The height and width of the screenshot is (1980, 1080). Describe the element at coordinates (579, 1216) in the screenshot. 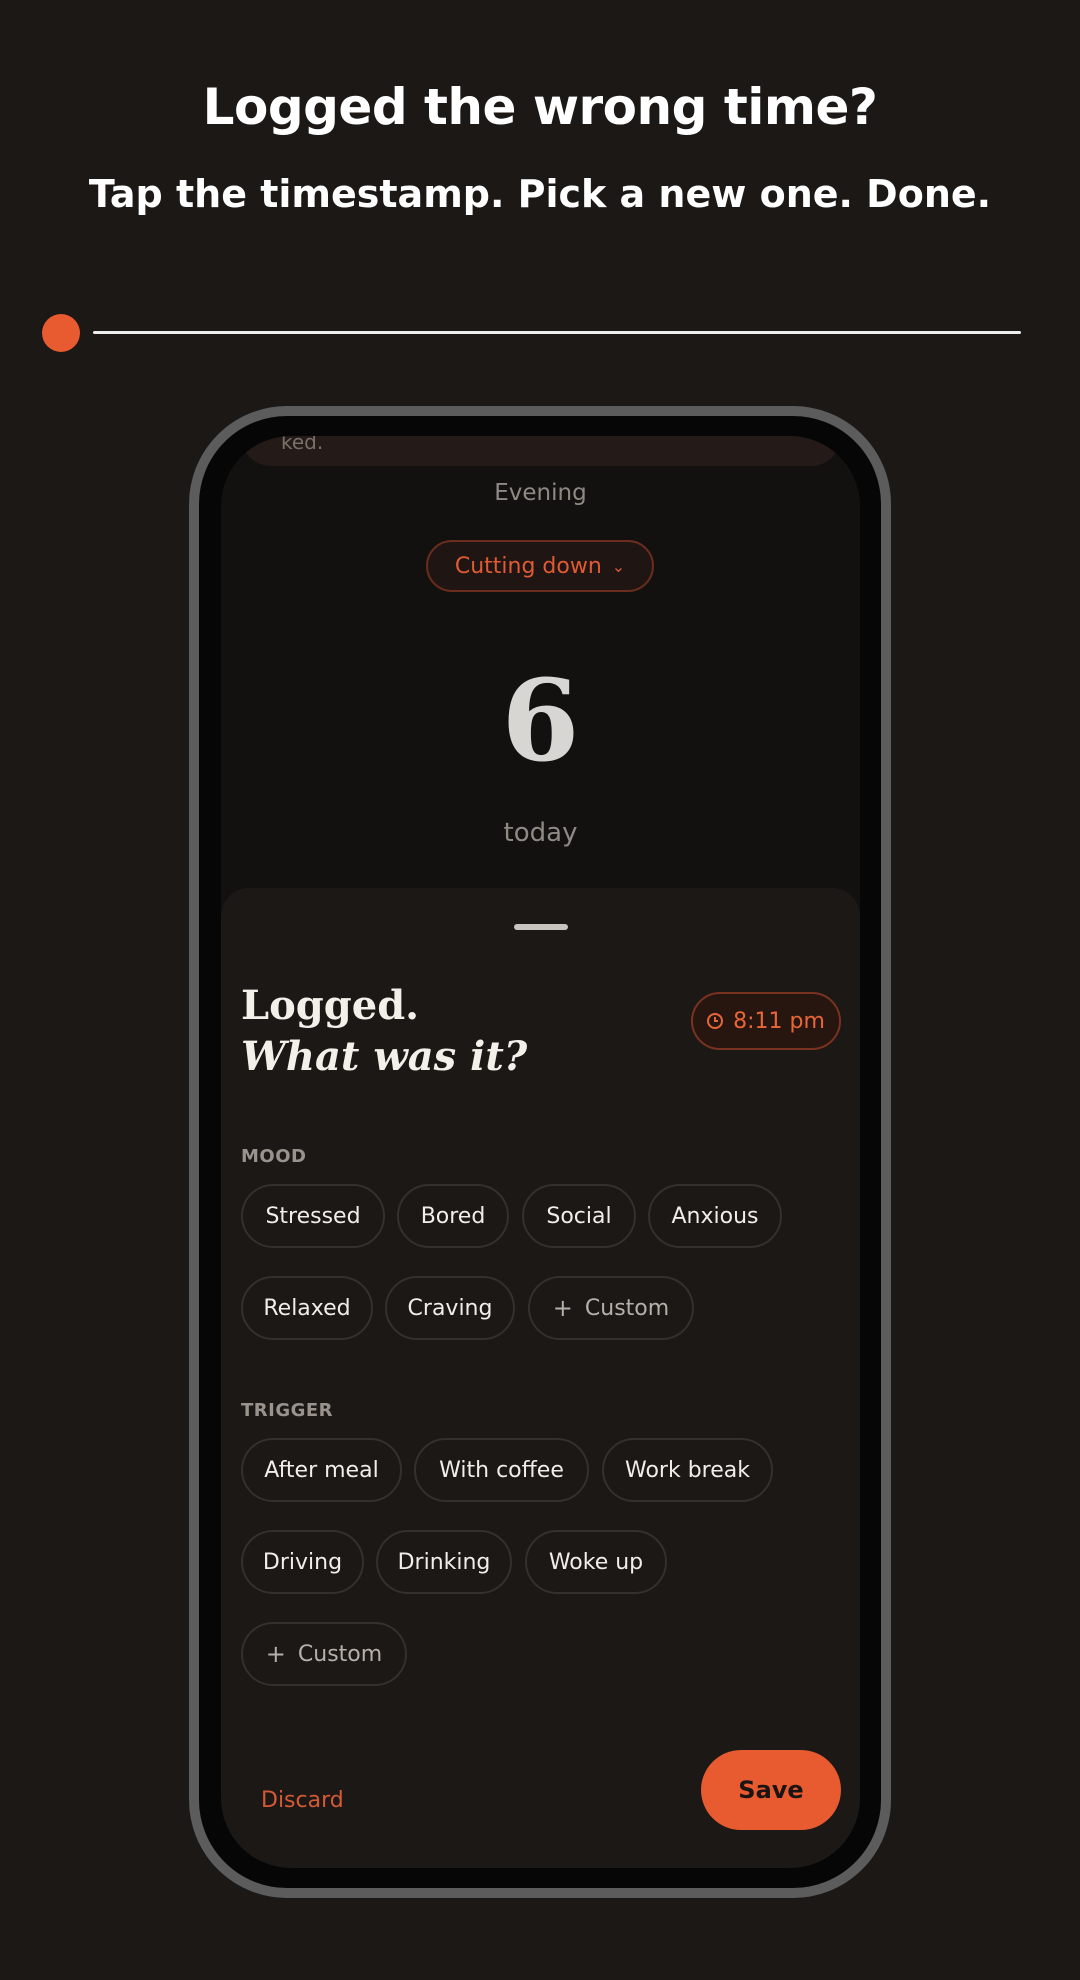

I see `mood-chip-social: Social` at that location.